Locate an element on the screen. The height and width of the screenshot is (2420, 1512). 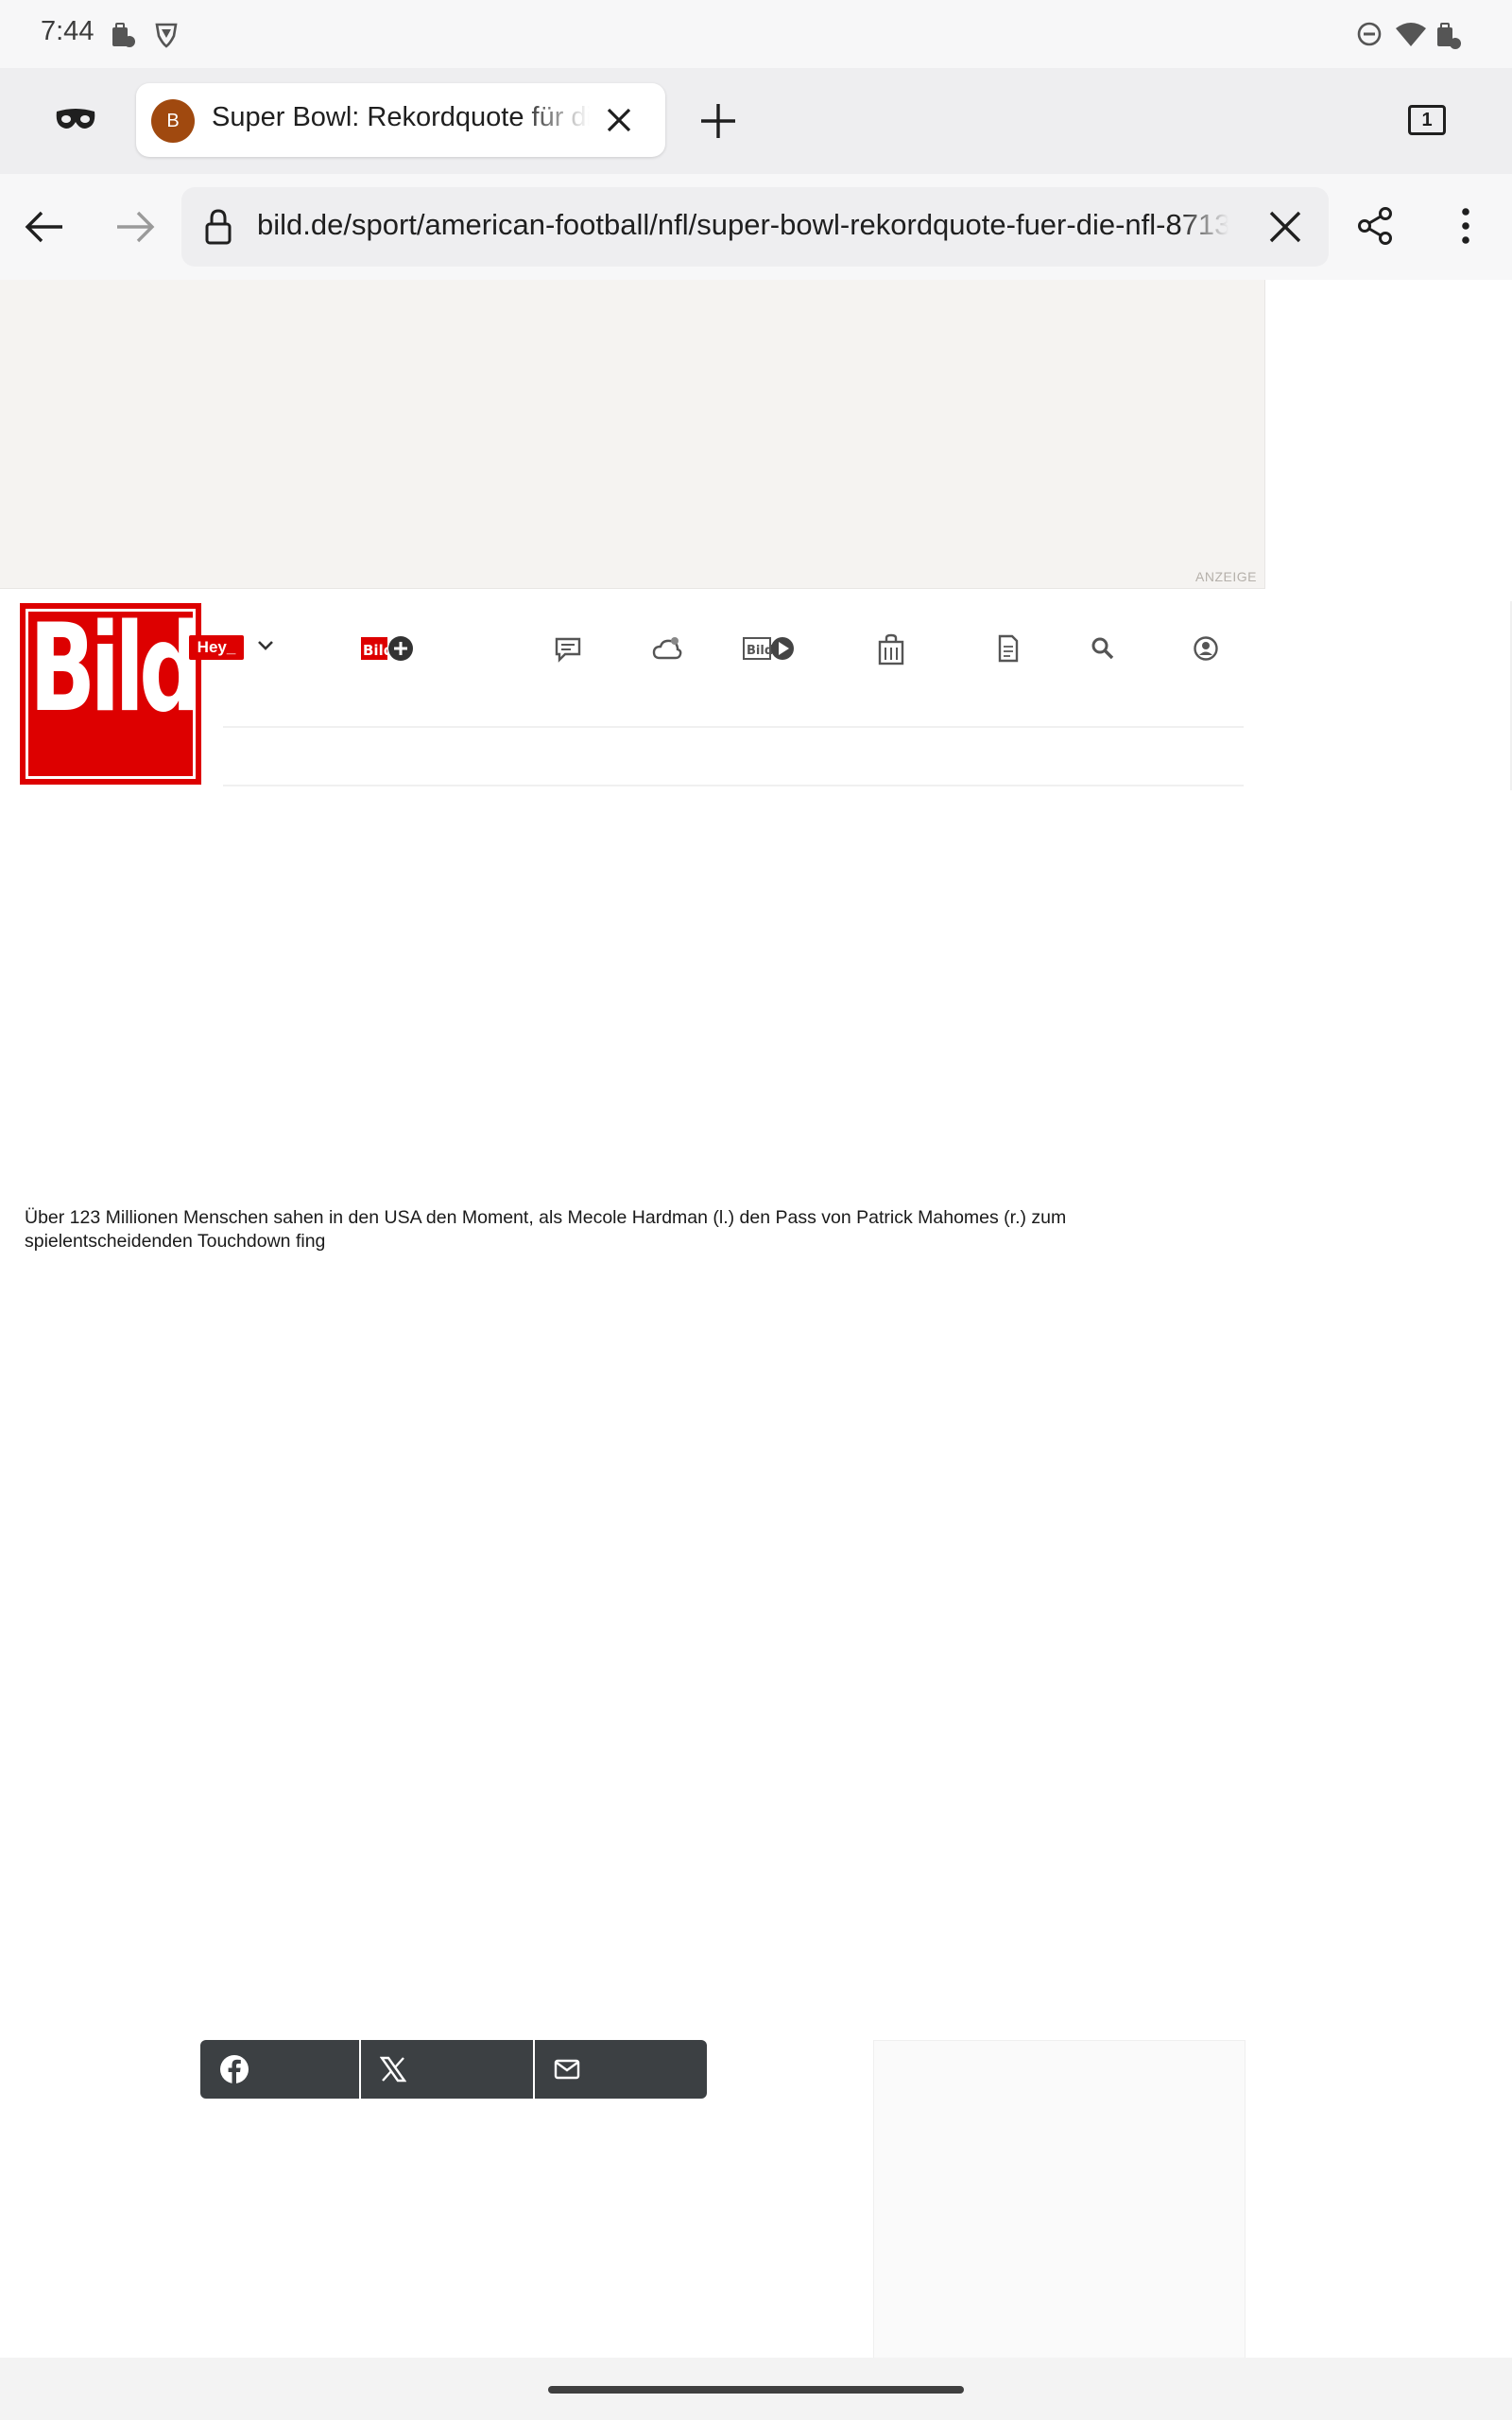
facebook-icon is located at coordinates (234, 2069).